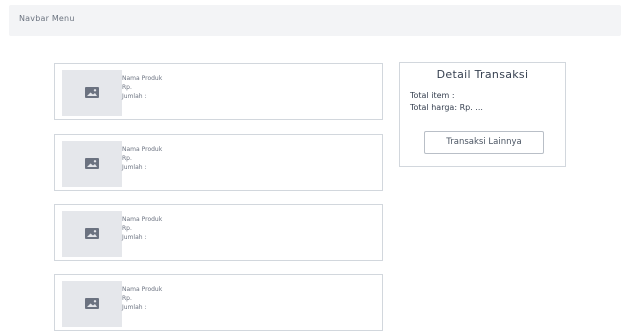 This screenshot has height=331, width=629. What do you see at coordinates (47, 18) in the screenshot?
I see `navbar-title: Navbar Menu` at bounding box center [47, 18].